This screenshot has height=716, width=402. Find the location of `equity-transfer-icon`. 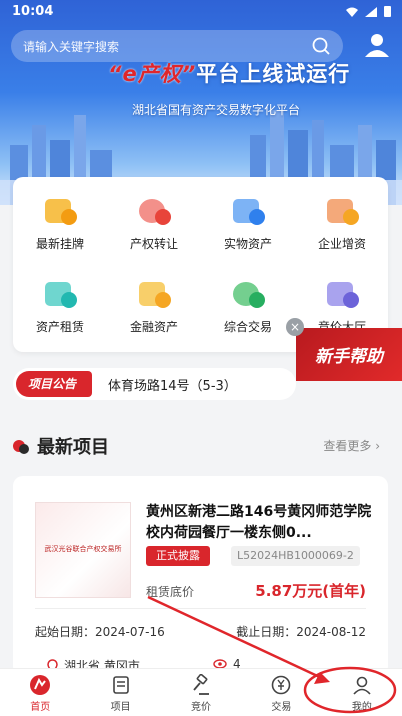

equity-transfer-icon is located at coordinates (154, 210).